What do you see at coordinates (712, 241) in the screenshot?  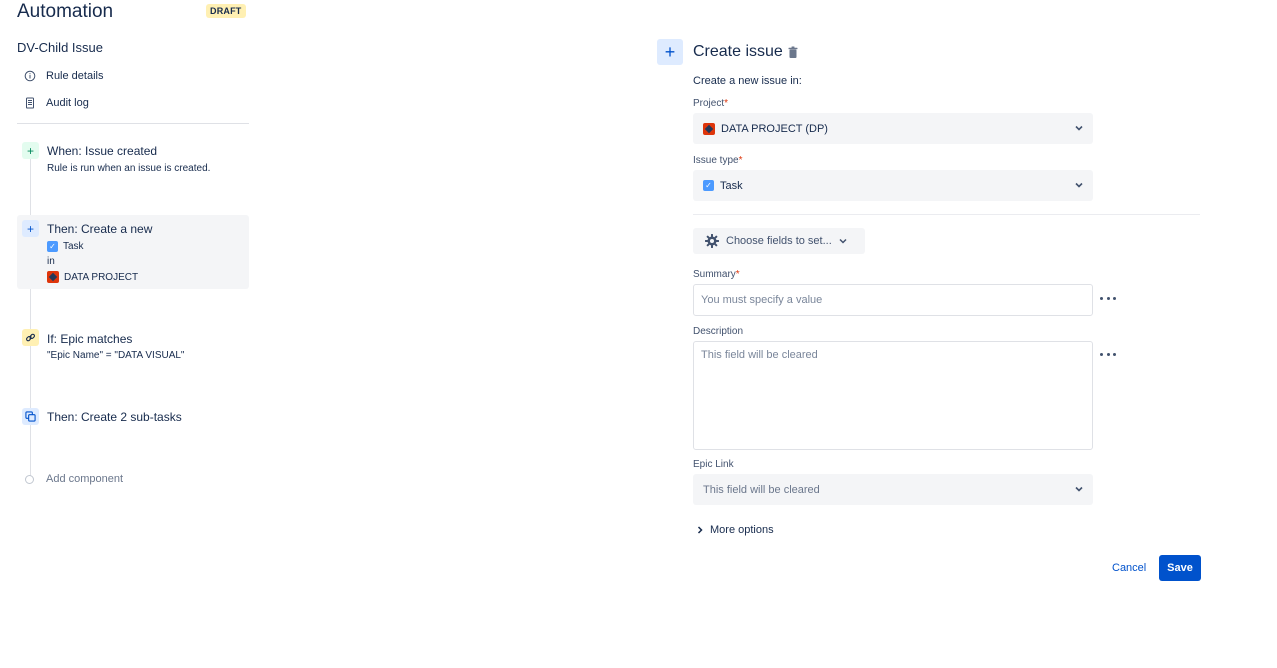 I see `gear-icon` at bounding box center [712, 241].